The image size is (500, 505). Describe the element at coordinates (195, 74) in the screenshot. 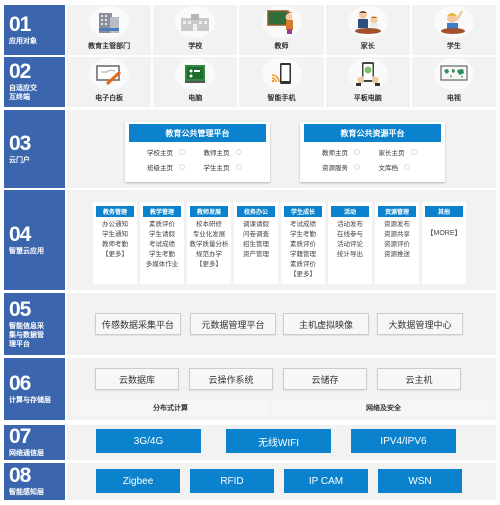

I see `computer-icon` at that location.